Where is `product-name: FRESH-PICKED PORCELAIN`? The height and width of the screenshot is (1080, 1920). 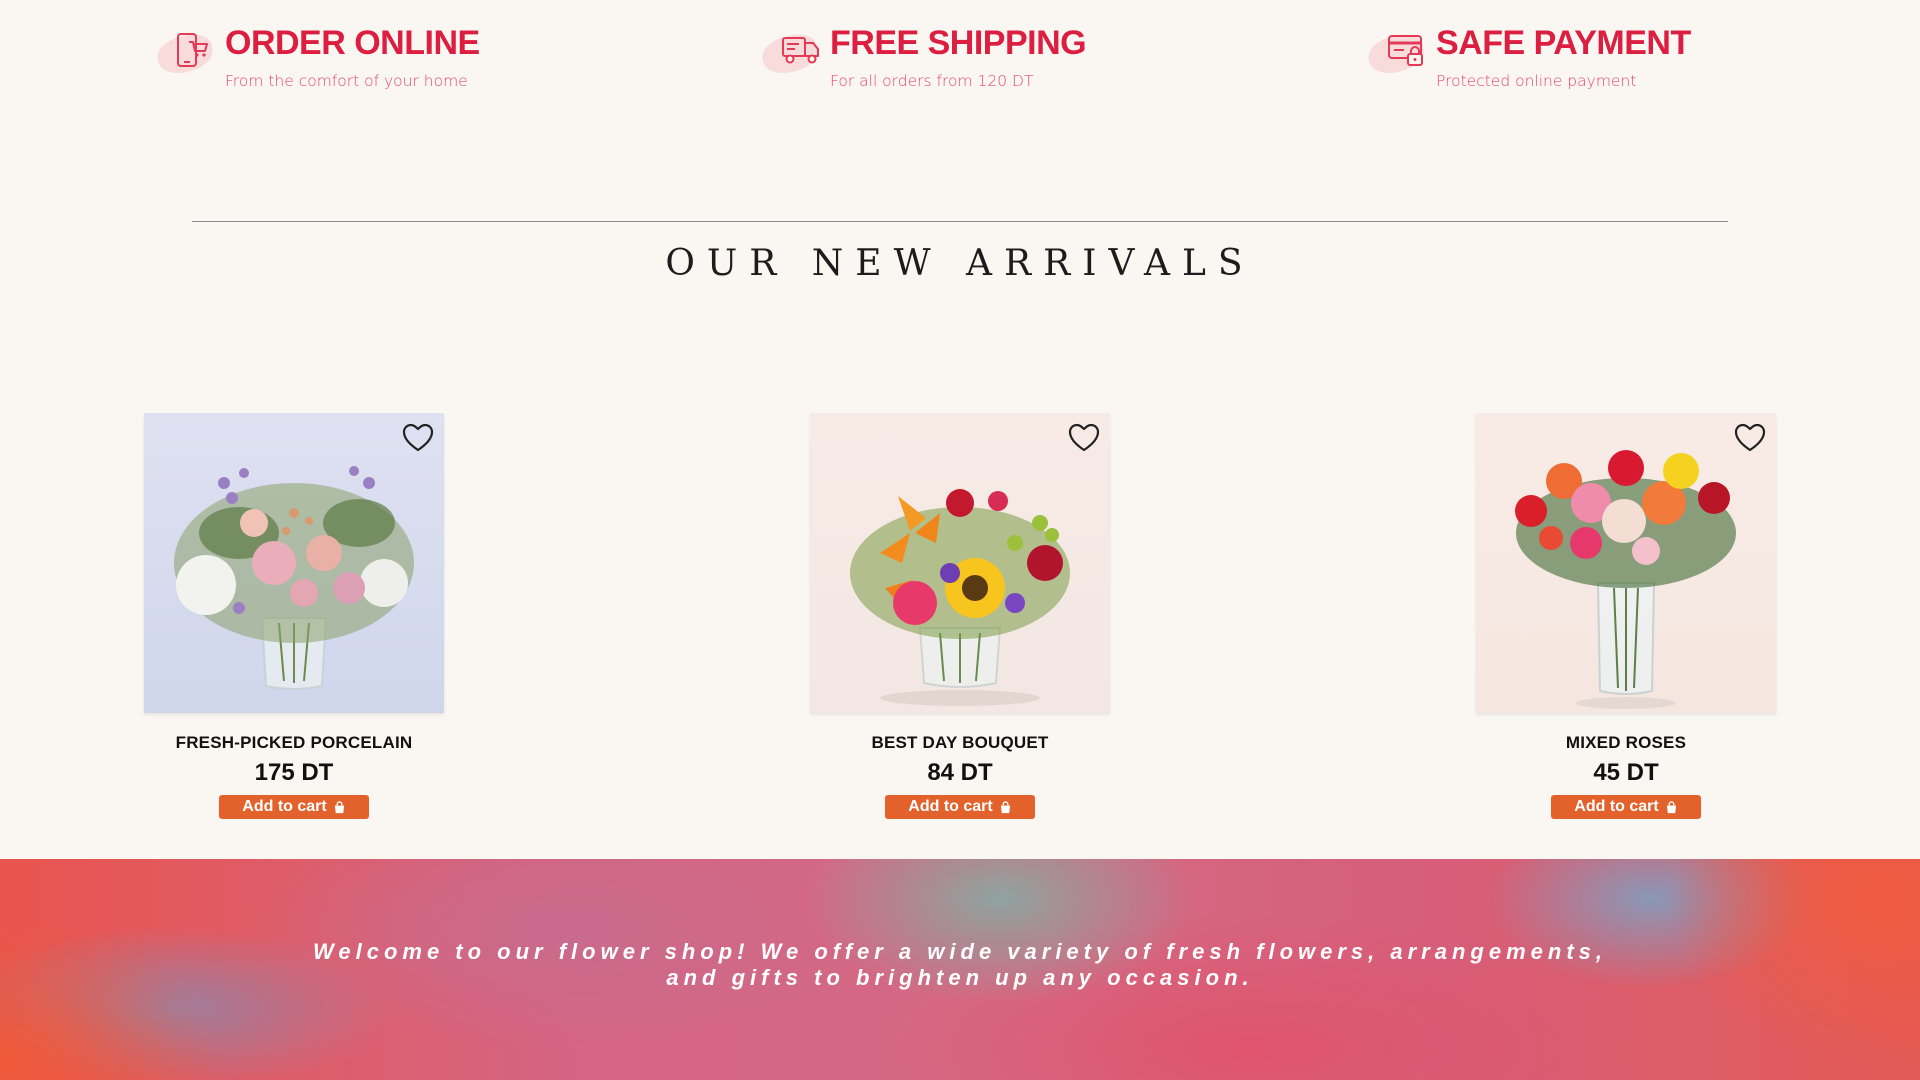
product-name: FRESH-PICKED PORCELAIN is located at coordinates (294, 742).